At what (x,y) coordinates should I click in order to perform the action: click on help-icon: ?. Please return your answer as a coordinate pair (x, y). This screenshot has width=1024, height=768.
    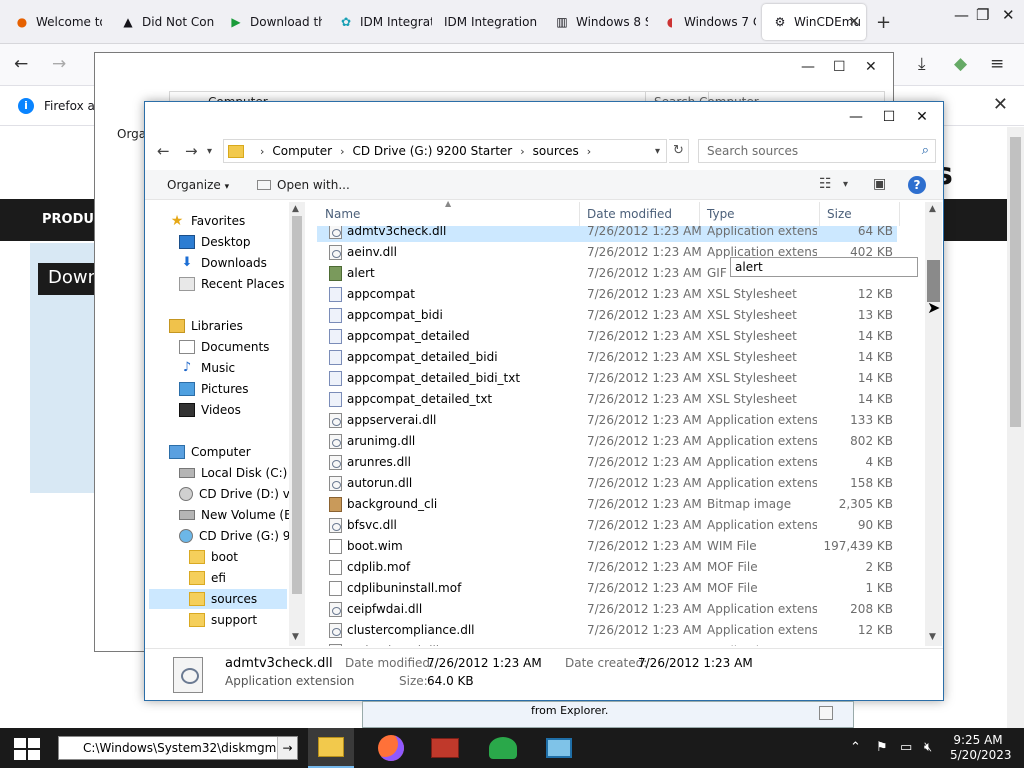
    Looking at the image, I should click on (917, 185).